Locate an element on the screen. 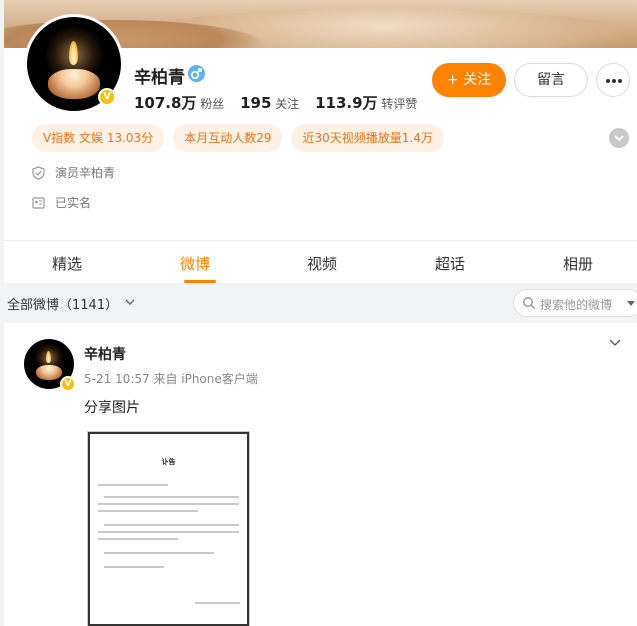  post-menu-chevron-icon is located at coordinates (615, 343).